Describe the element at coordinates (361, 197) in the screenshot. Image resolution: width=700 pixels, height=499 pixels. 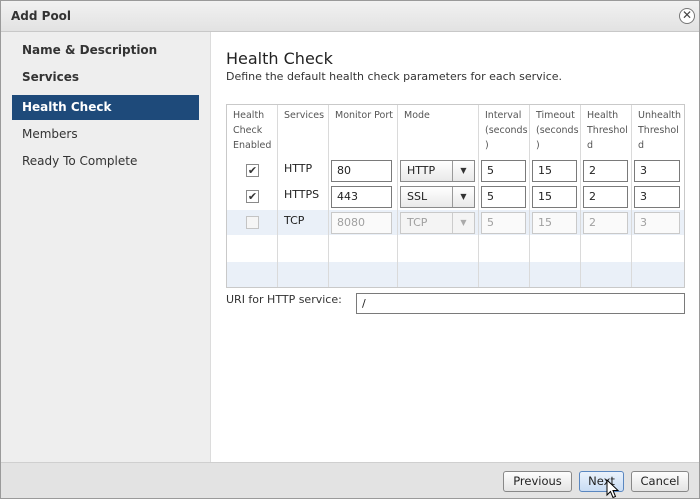
I see `monitor-port-input: 443` at that location.